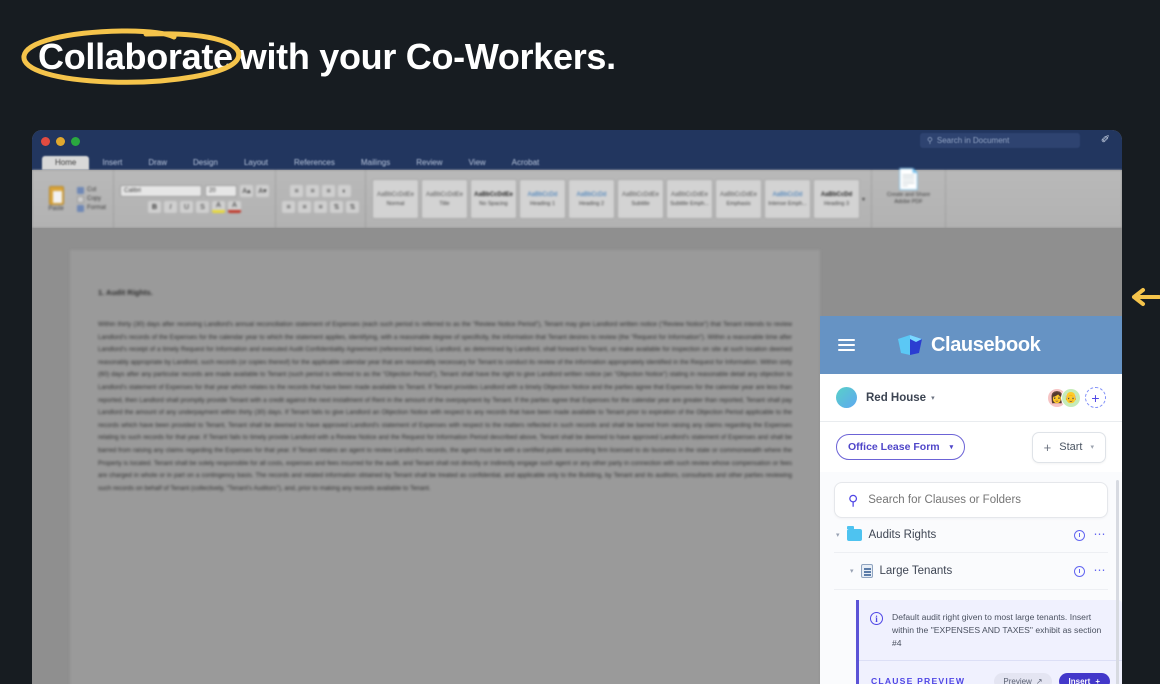 The image size is (1160, 684). I want to click on tree-item-large-tenants: ▾ Large Tenants ⋯, so click(971, 571).